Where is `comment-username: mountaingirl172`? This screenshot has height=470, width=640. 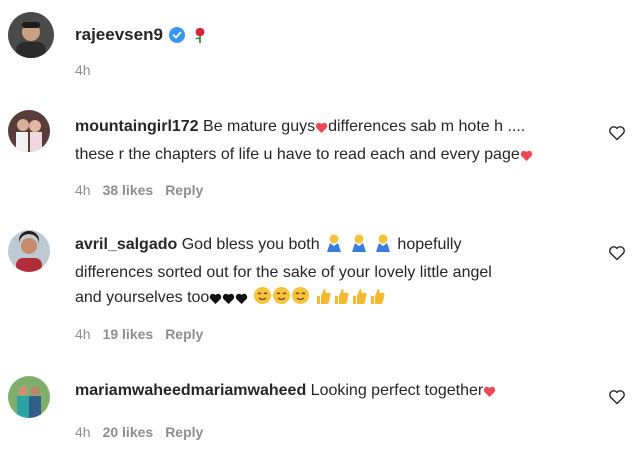 comment-username: mountaingirl172 is located at coordinates (137, 126).